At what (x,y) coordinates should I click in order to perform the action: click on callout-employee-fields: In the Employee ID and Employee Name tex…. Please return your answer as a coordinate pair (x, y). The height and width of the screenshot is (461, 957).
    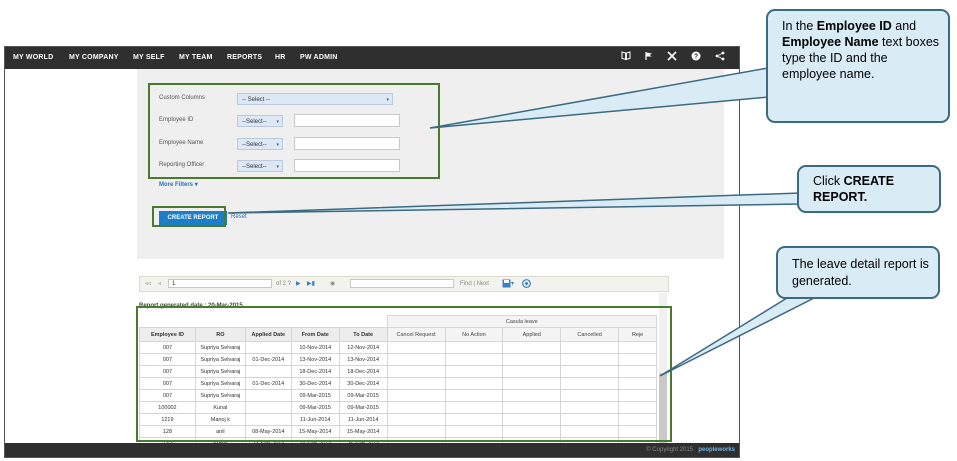
    Looking at the image, I should click on (858, 66).